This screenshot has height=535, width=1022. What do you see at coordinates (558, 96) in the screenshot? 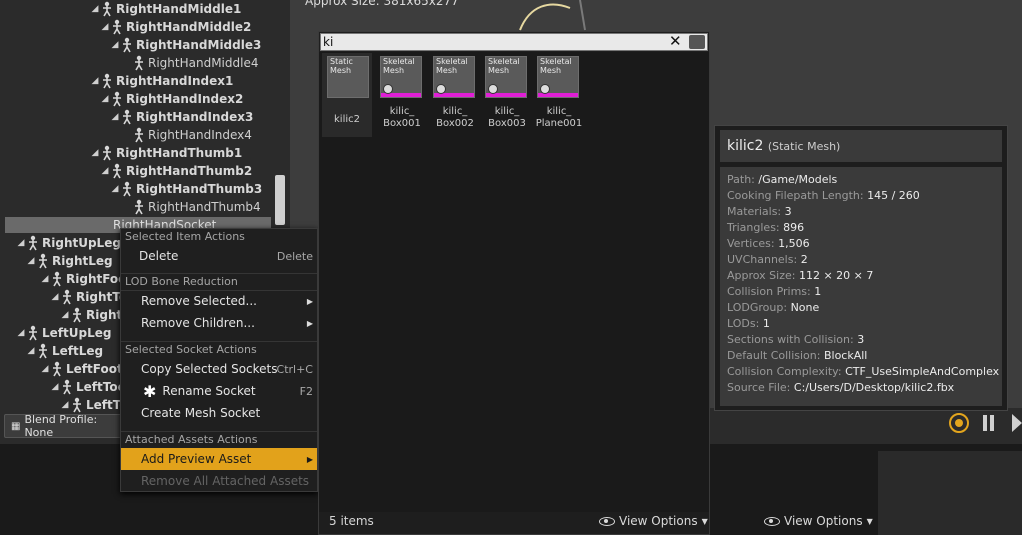
I see `asset-tile: Skeletal Mesh kilic_ Plane001` at bounding box center [558, 96].